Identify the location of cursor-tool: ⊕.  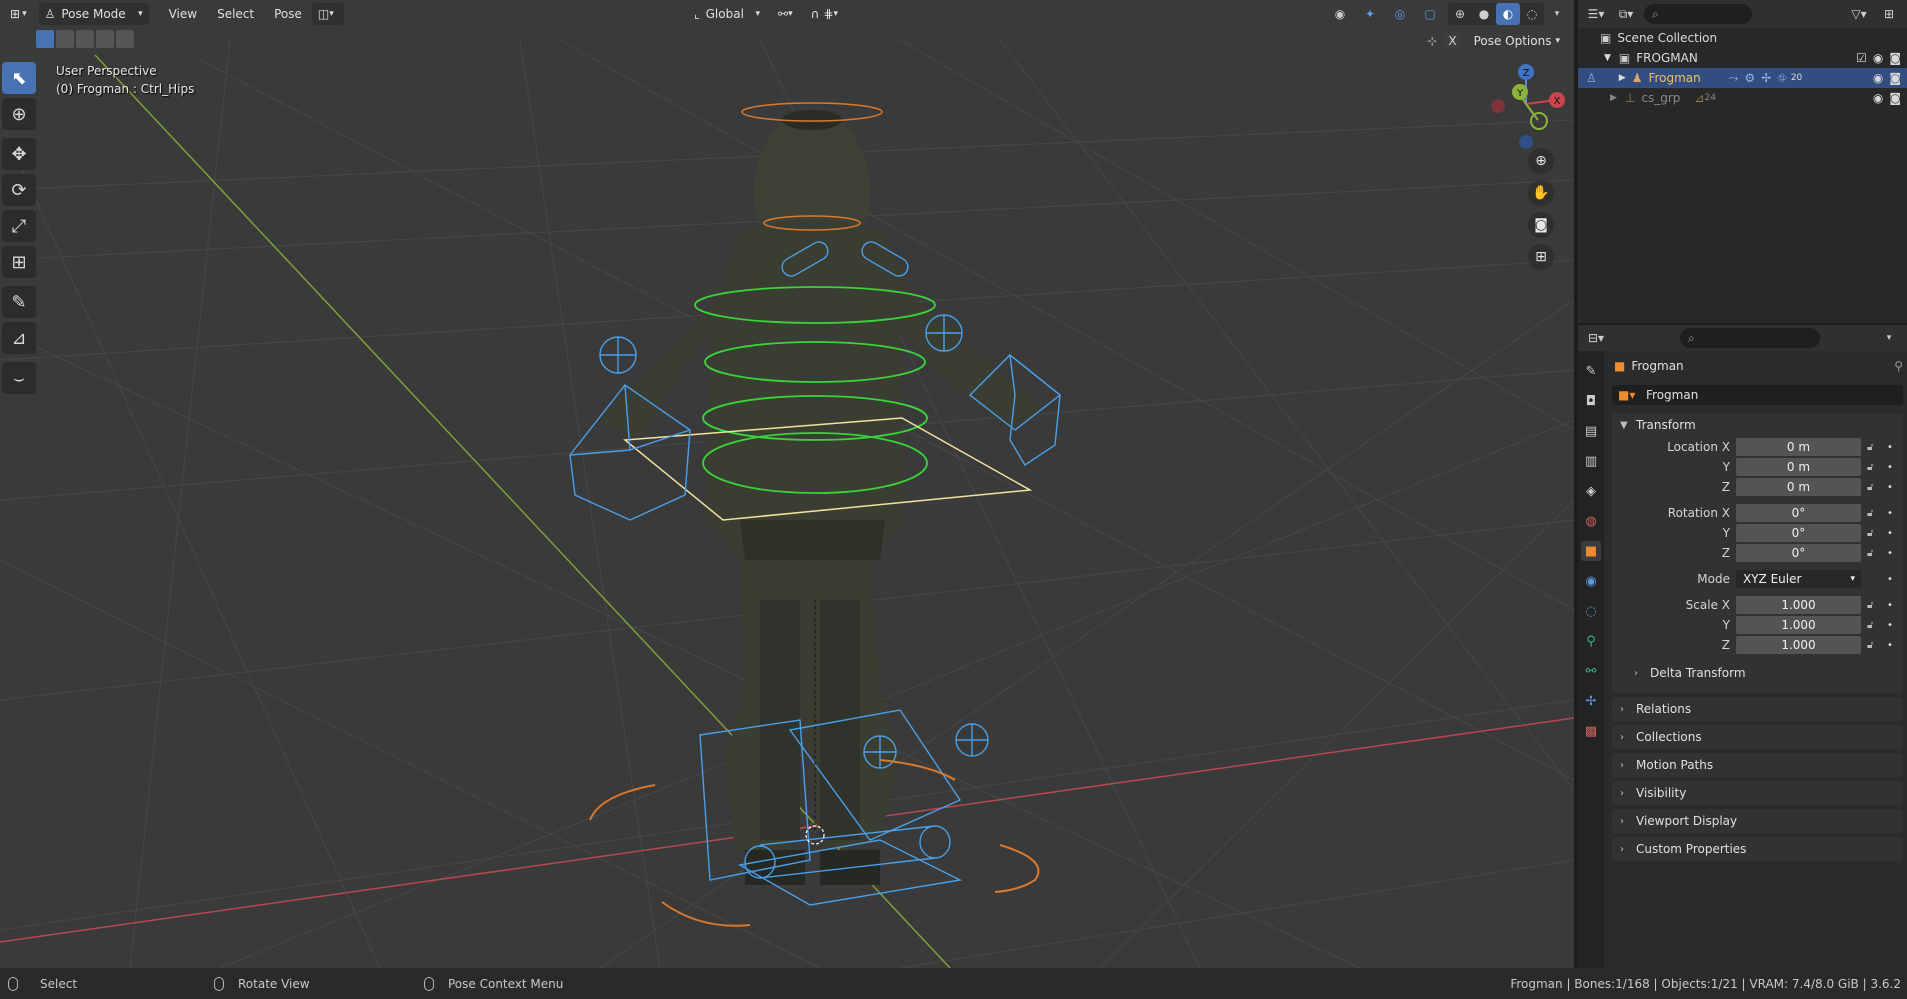
(19, 114).